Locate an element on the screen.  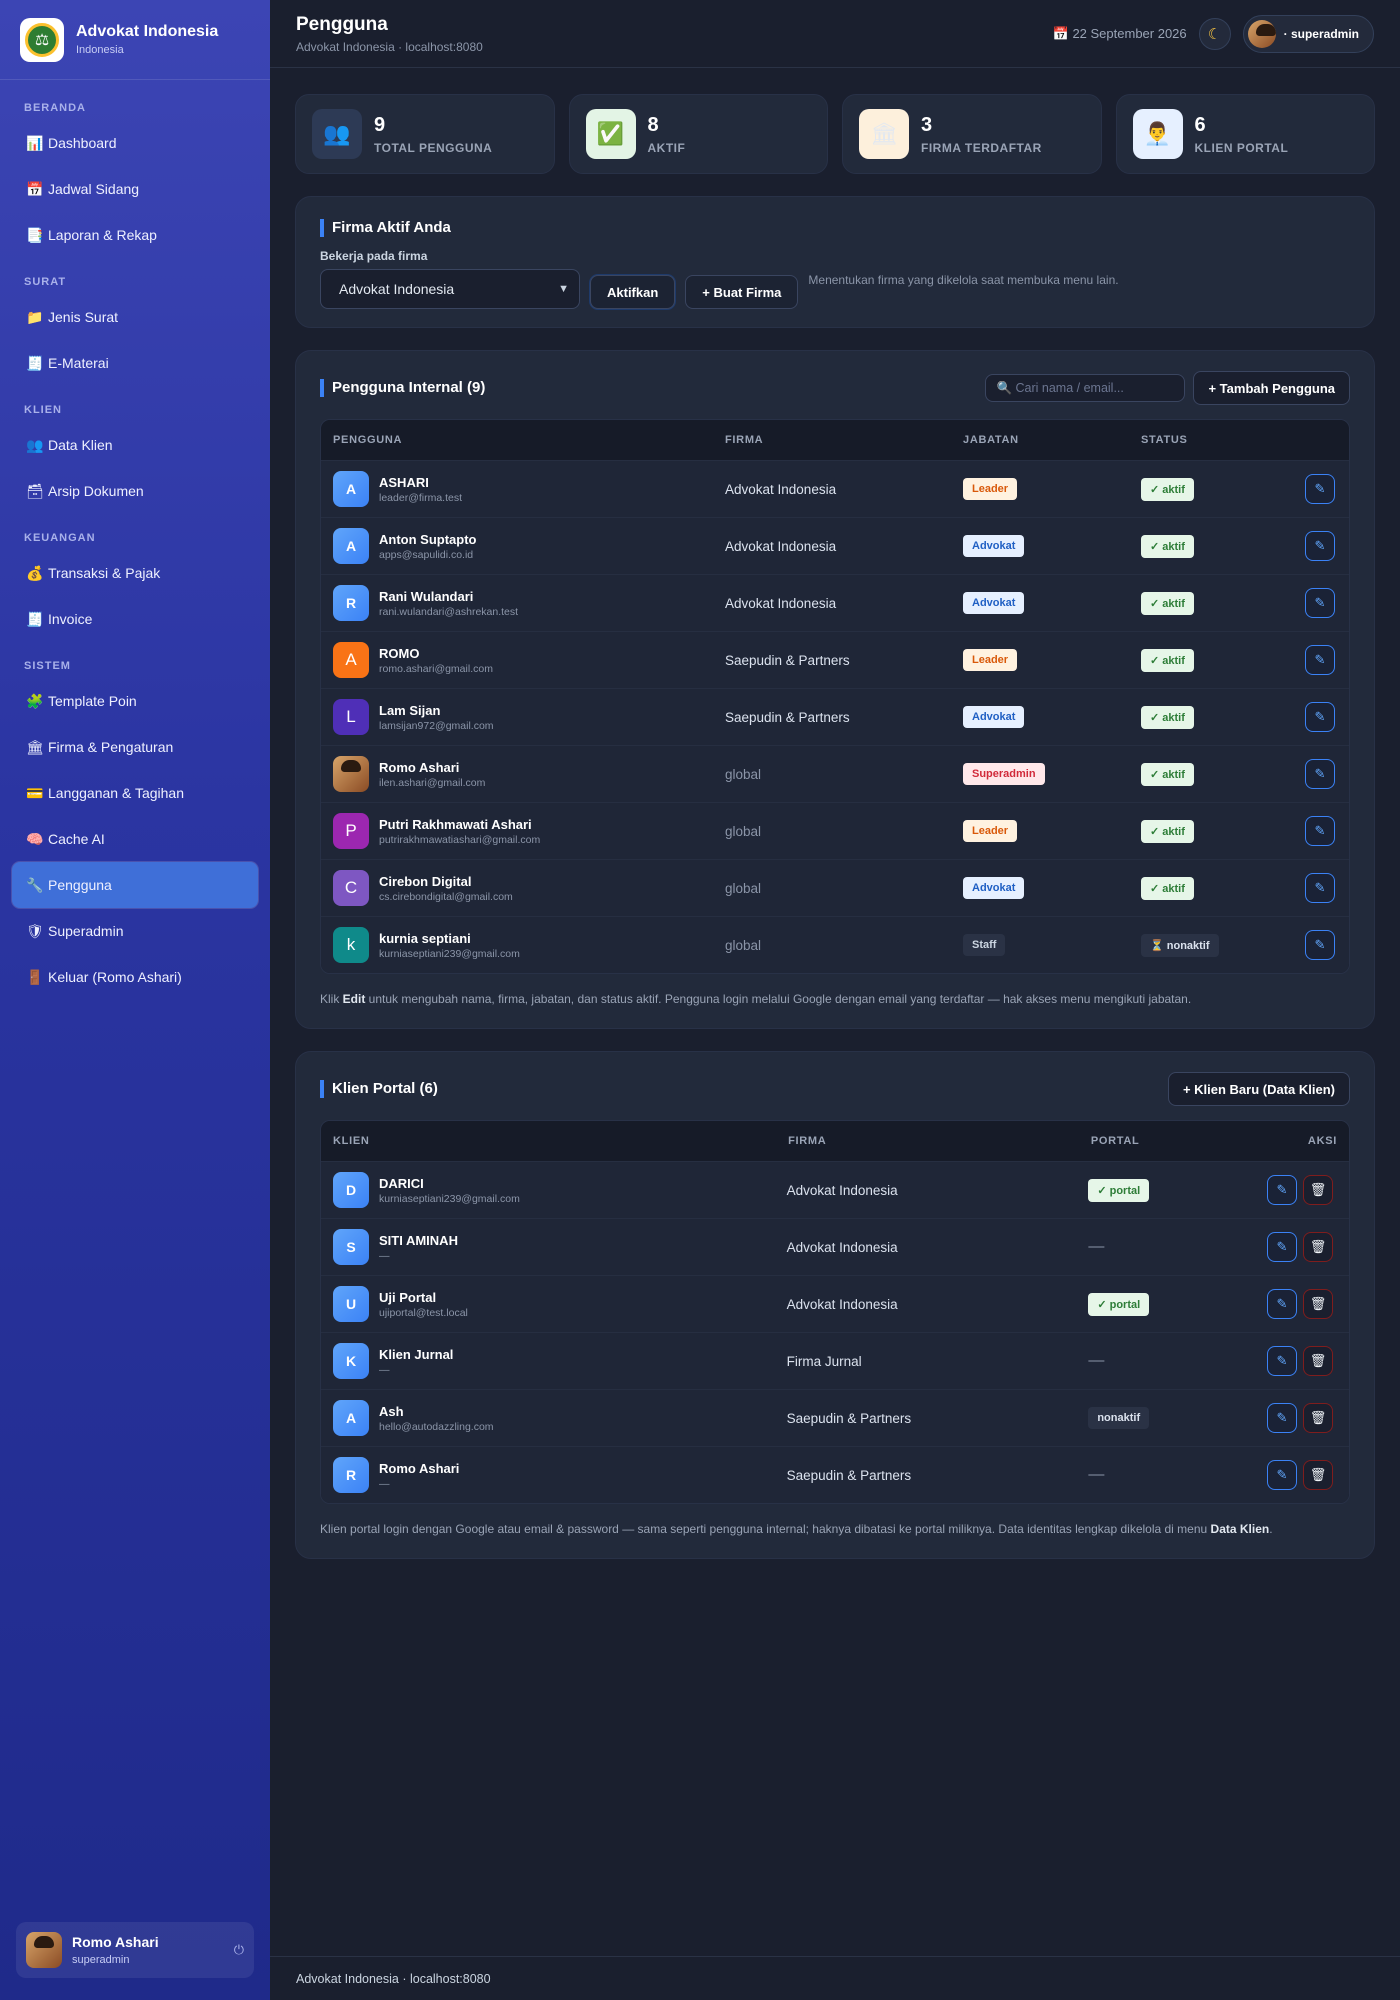
user-role-label: · superadmin is located at coordinates (1321, 33).